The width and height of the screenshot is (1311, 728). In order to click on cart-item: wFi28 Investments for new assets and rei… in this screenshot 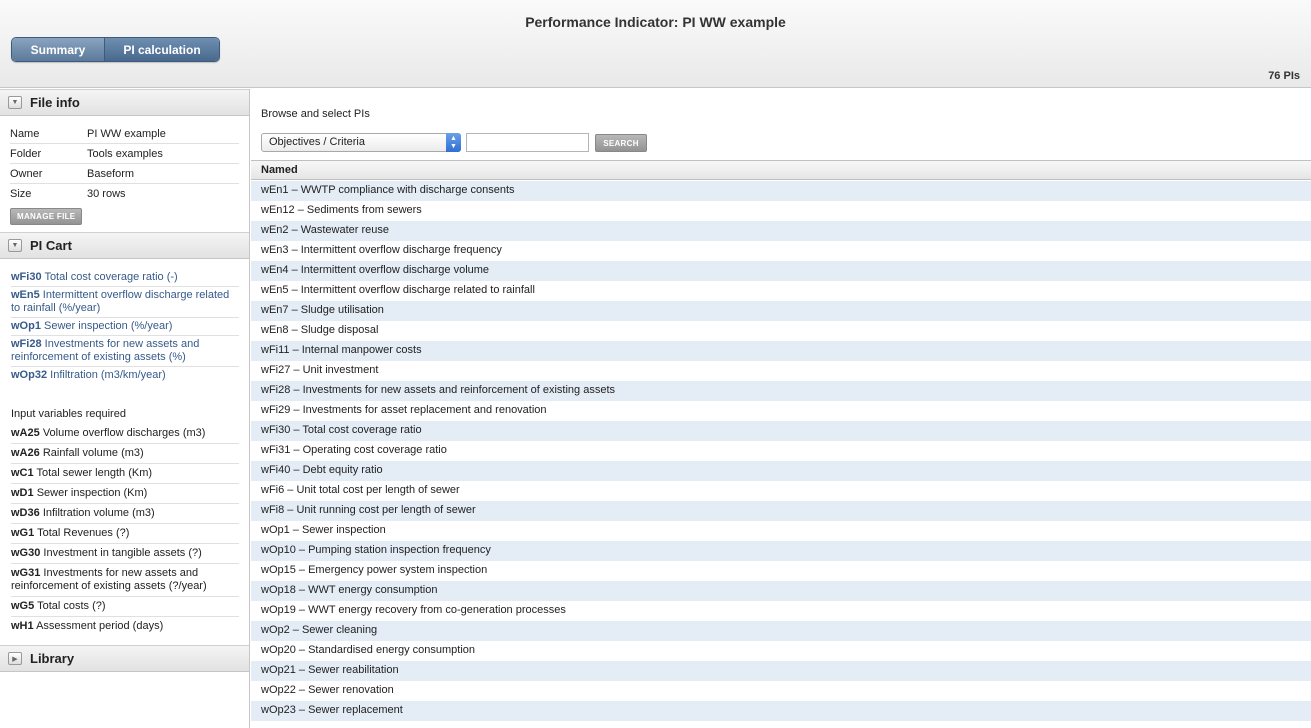, I will do `click(125, 351)`.